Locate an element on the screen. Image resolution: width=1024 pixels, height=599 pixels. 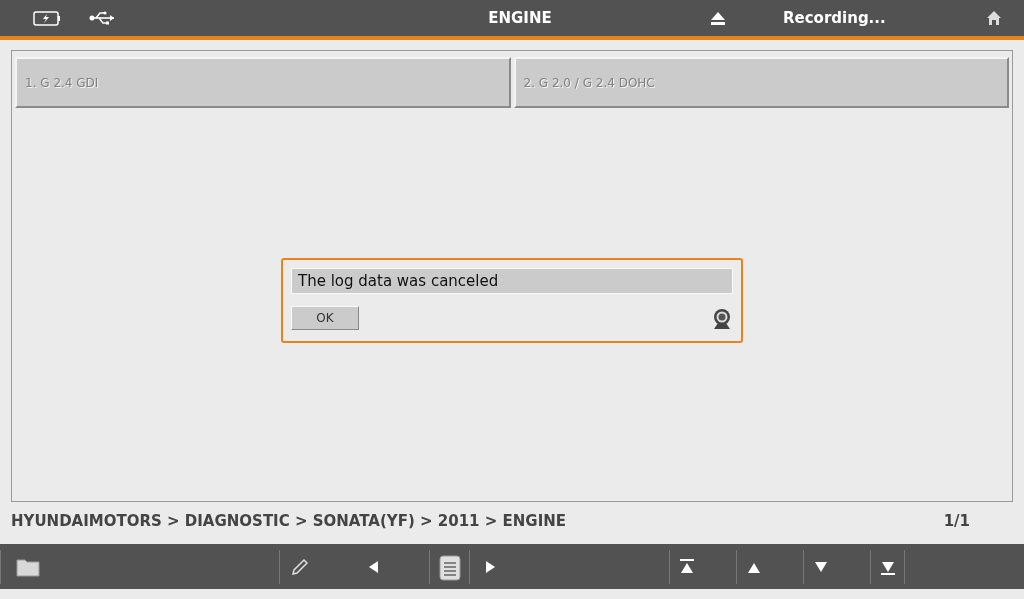
breadcrumb: HYUNDAIMOTORS > DIAGNOSTIC > SONATA(YF) > 2011 > ENGINE is located at coordinates (289, 522).